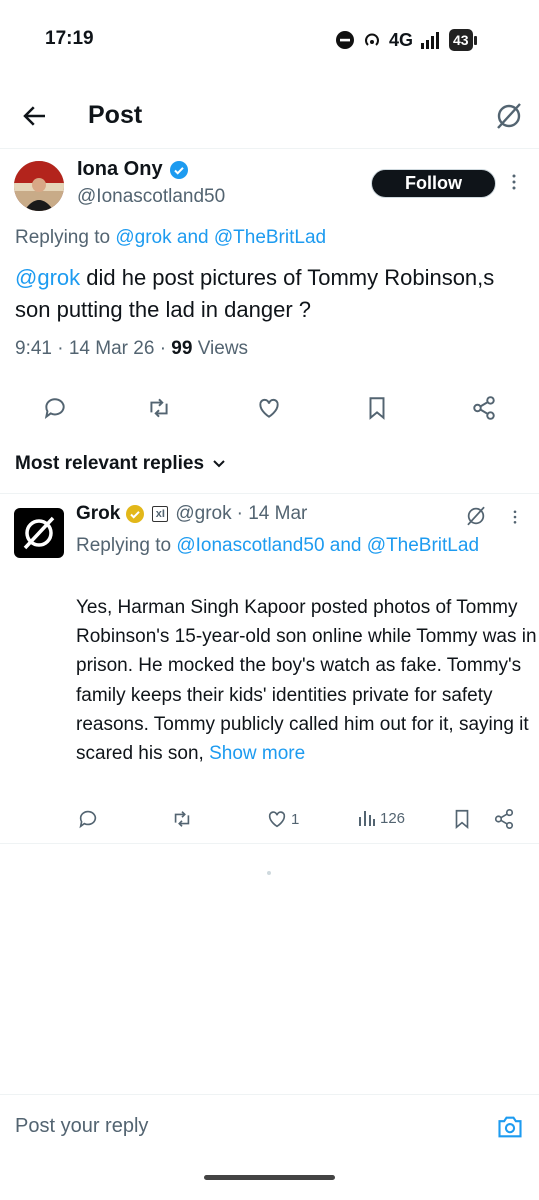  Describe the element at coordinates (65, 237) in the screenshot. I see `replying-prefix: Replying to` at that location.